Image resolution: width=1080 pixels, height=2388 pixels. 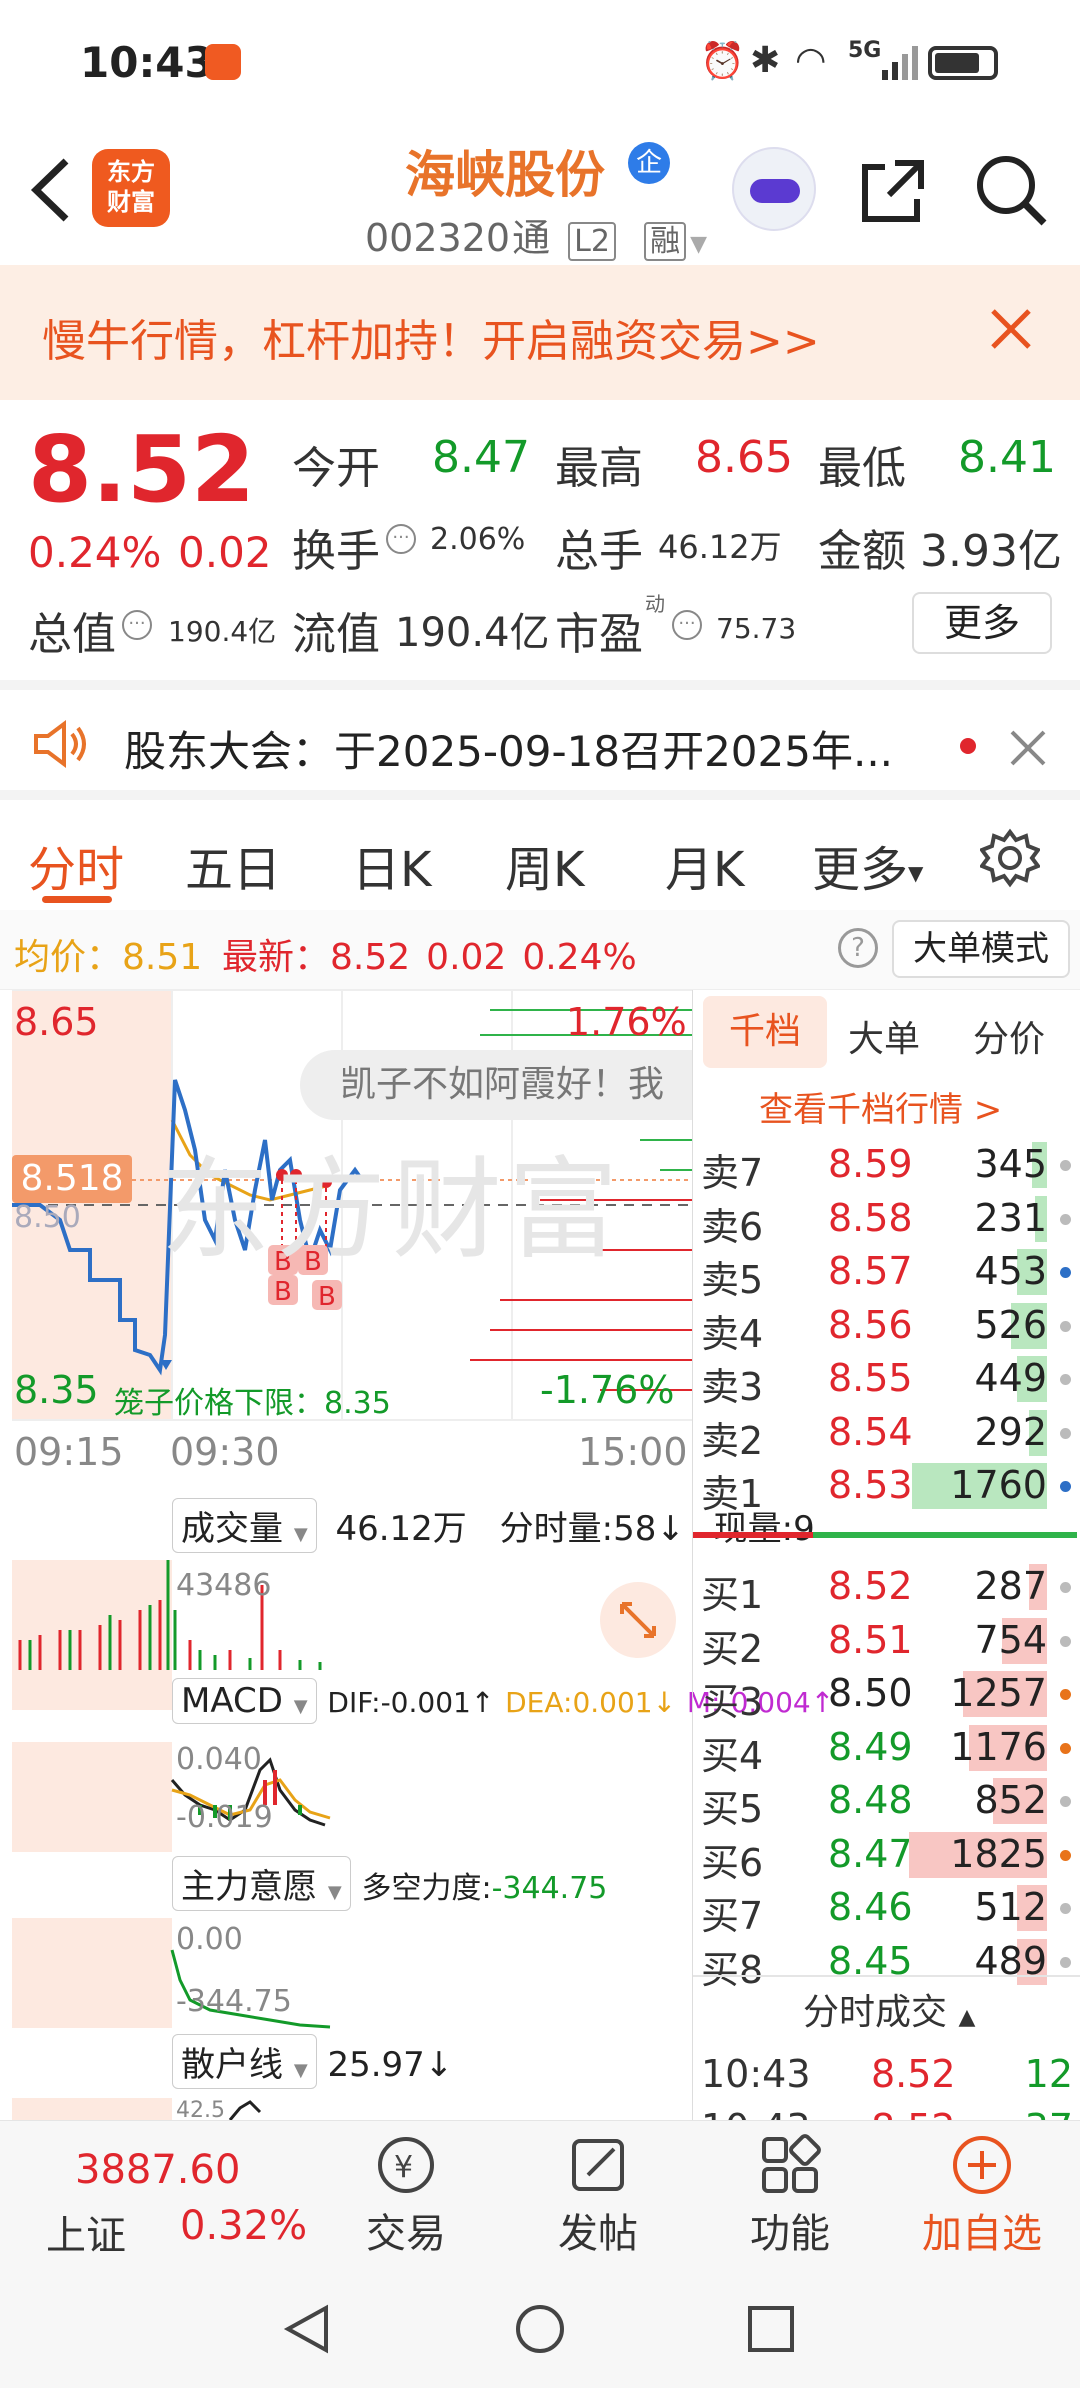 What do you see at coordinates (771, 2329) in the screenshot?
I see `recents-square-icon` at bounding box center [771, 2329].